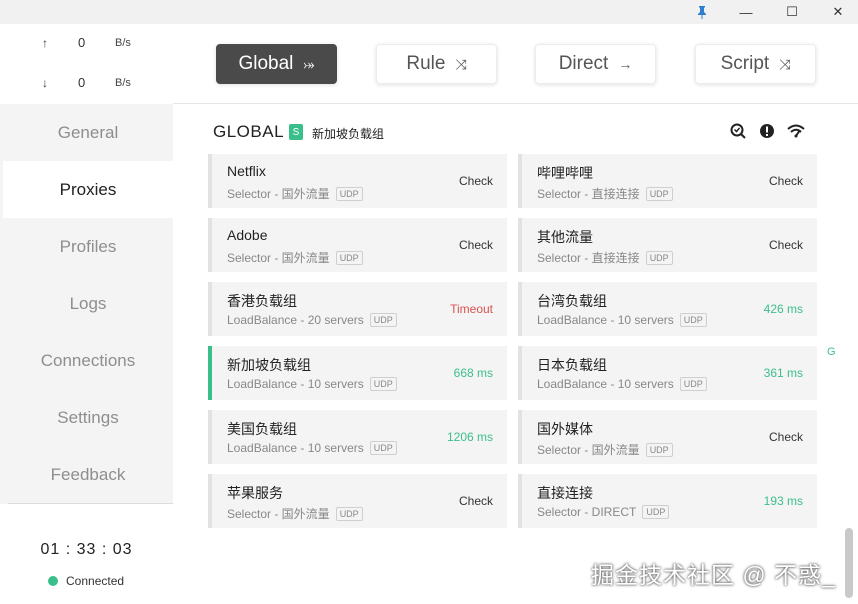 Image resolution: width=858 pixels, height=604 pixels. What do you see at coordinates (357, 373) in the screenshot?
I see `proxy-card: 新加坡负载组 LoadBalance - 10 servers UDP 668 ms` at bounding box center [357, 373].